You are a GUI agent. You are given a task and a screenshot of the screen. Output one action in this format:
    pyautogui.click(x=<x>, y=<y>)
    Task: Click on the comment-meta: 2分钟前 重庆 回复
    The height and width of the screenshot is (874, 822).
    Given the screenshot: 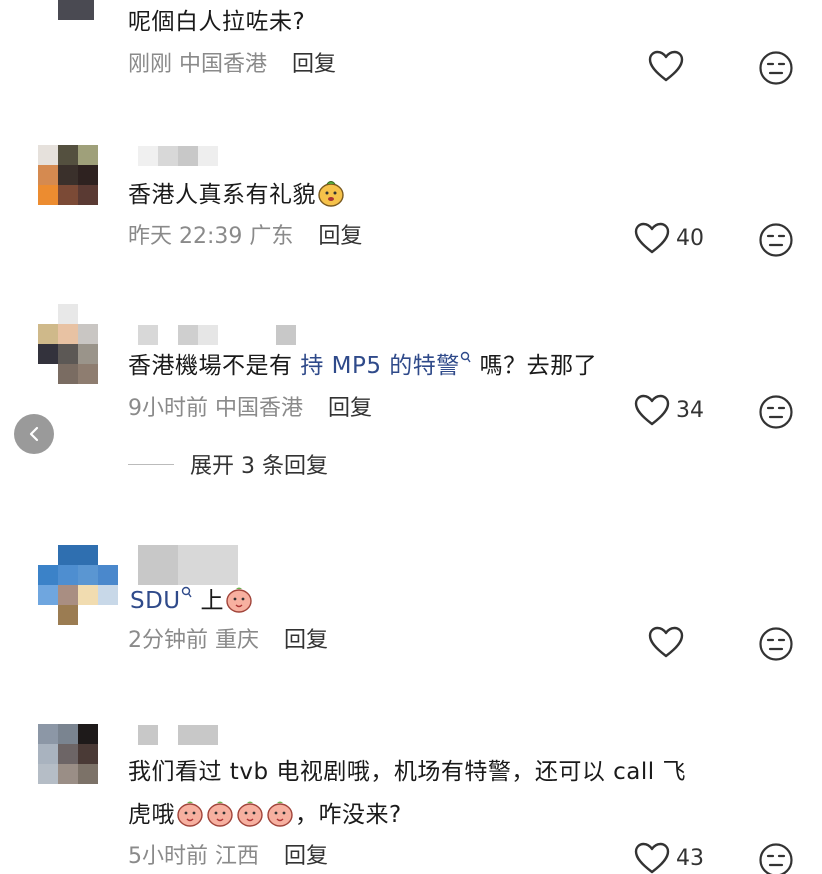 What is the action you would take?
    pyautogui.click(x=228, y=641)
    